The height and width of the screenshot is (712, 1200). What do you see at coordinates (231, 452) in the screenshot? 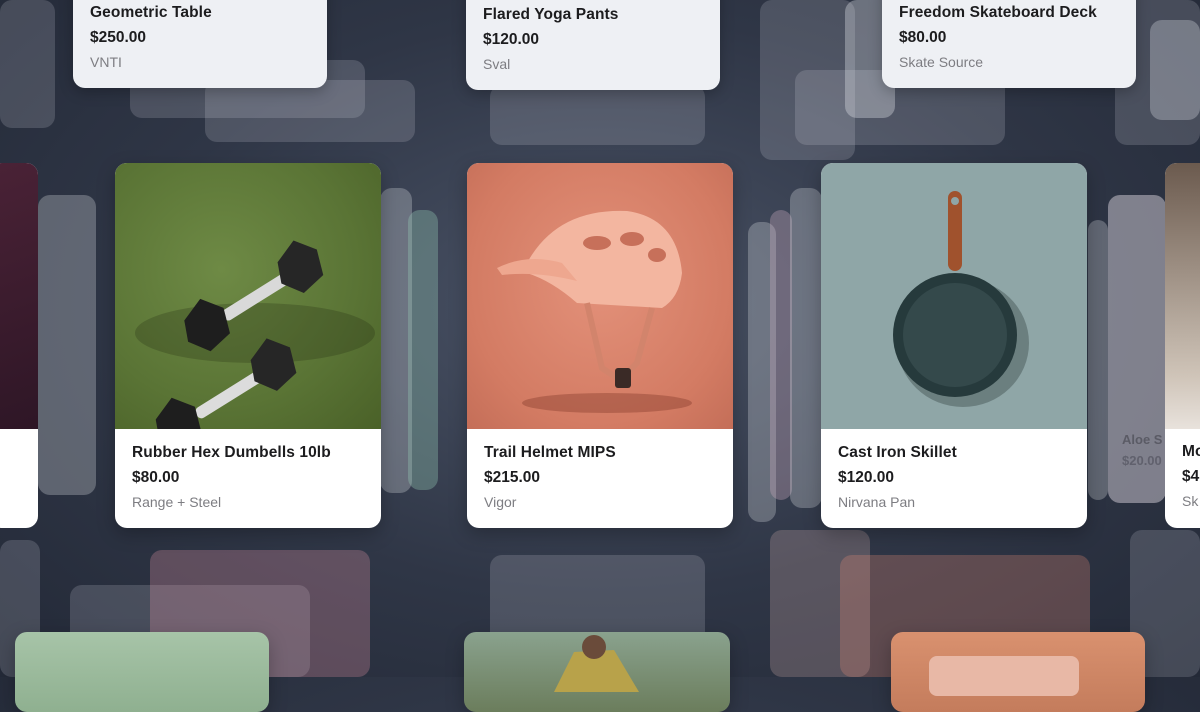
I see `product-name: Rubber Hex Dumbells 10lb` at bounding box center [231, 452].